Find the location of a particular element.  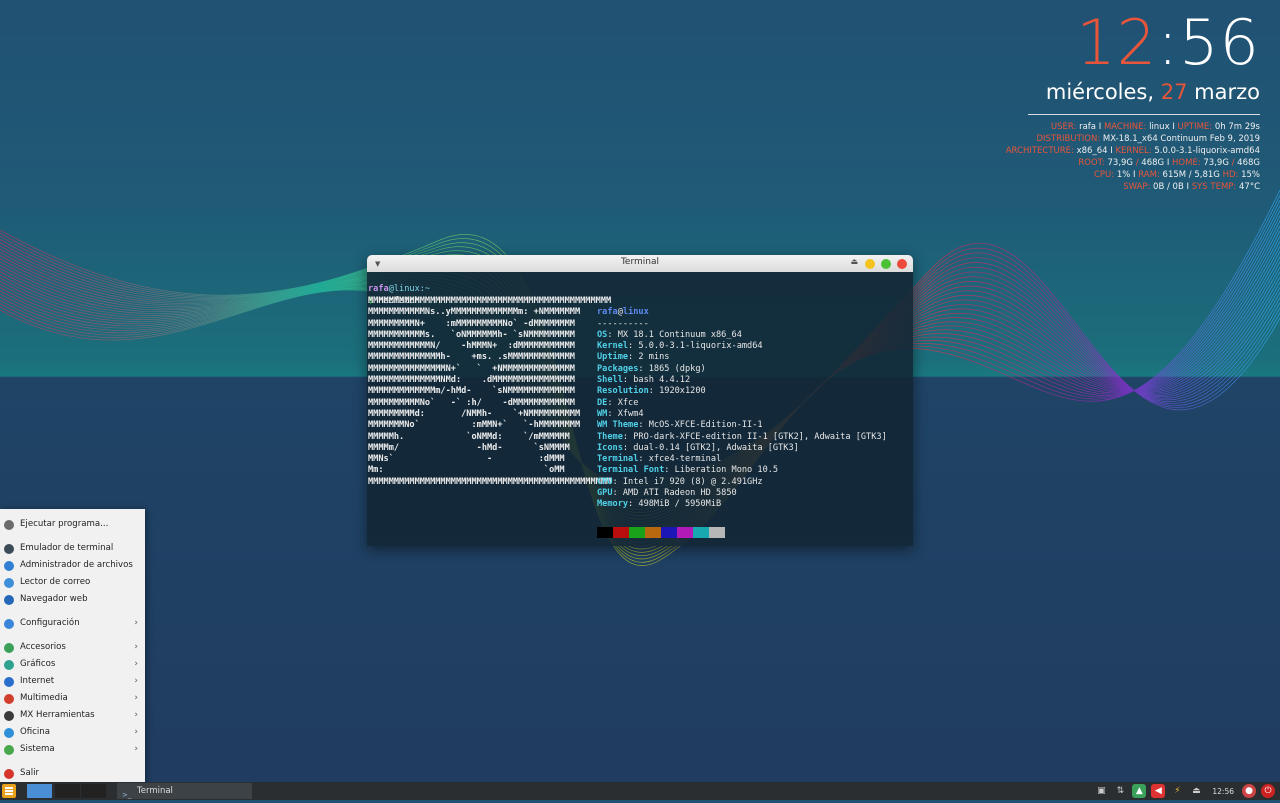

menu-item-configuración: Configuración › is located at coordinates (72, 623).